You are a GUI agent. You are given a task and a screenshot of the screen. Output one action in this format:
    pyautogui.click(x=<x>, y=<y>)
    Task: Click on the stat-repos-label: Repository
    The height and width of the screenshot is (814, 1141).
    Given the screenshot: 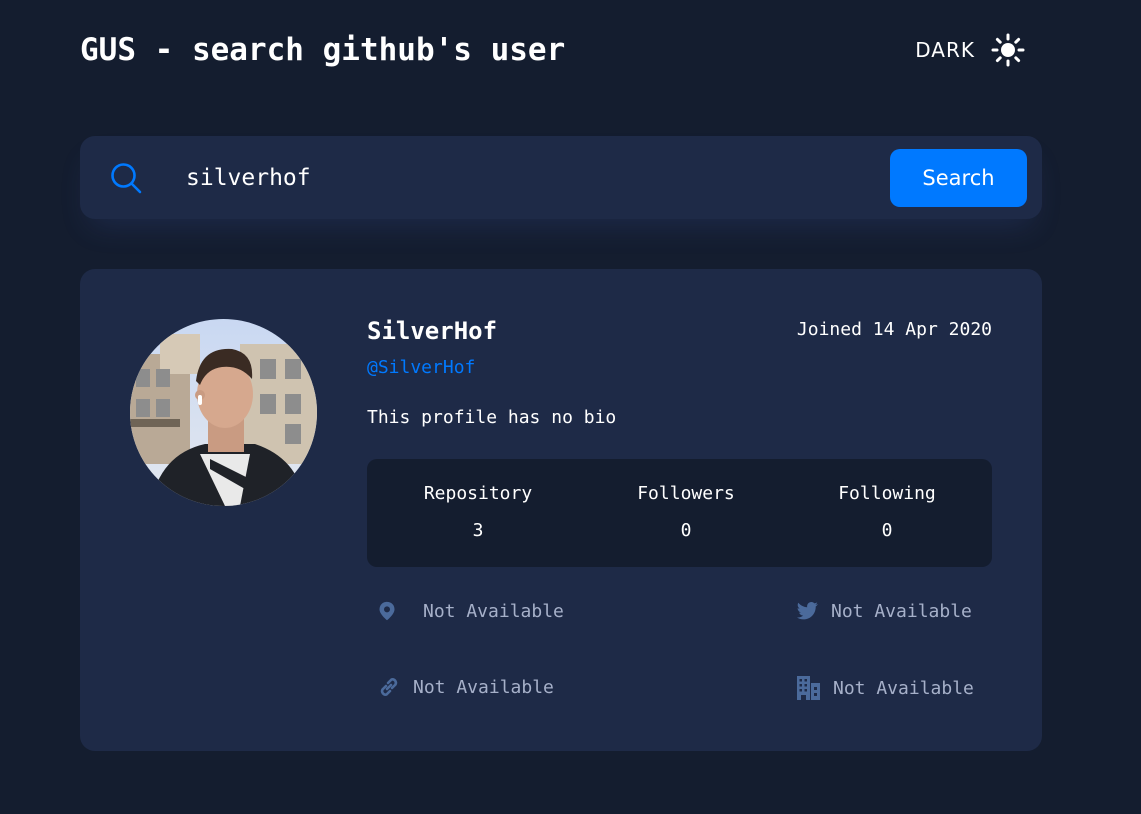 What is the action you would take?
    pyautogui.click(x=478, y=493)
    